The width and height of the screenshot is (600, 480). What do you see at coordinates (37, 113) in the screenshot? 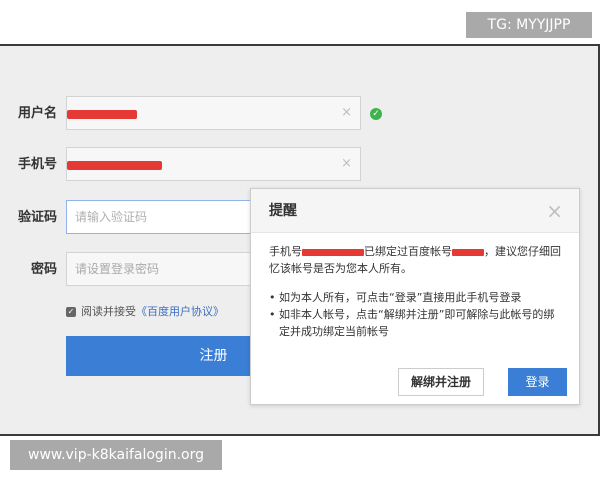
I see `username-label: 用户名` at bounding box center [37, 113].